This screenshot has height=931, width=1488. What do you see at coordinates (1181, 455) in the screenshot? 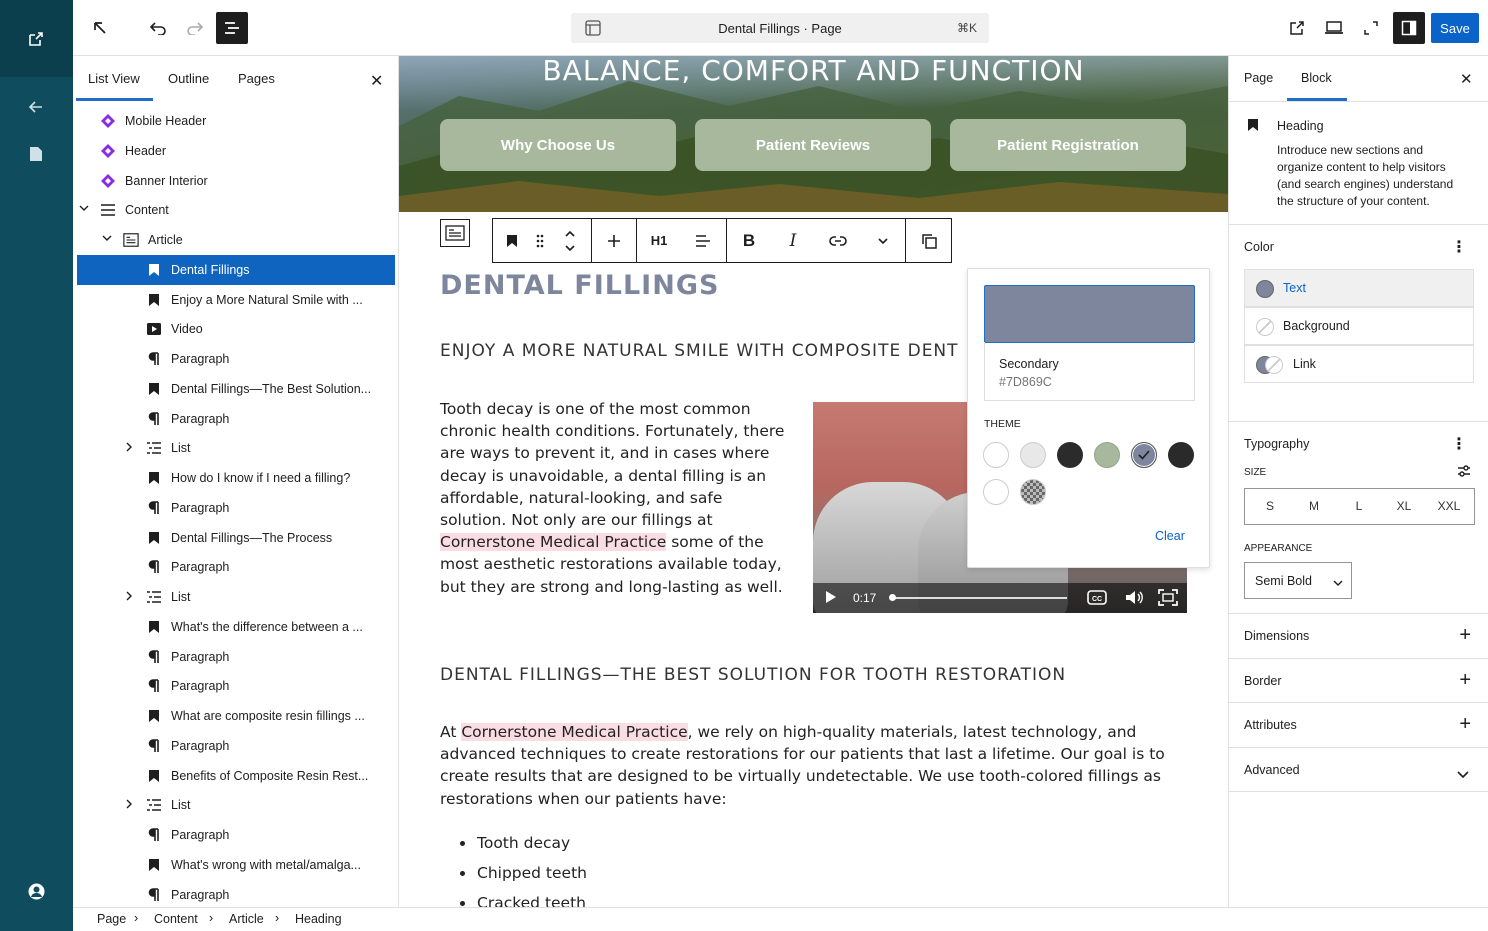
I see `theme-color-black` at bounding box center [1181, 455].